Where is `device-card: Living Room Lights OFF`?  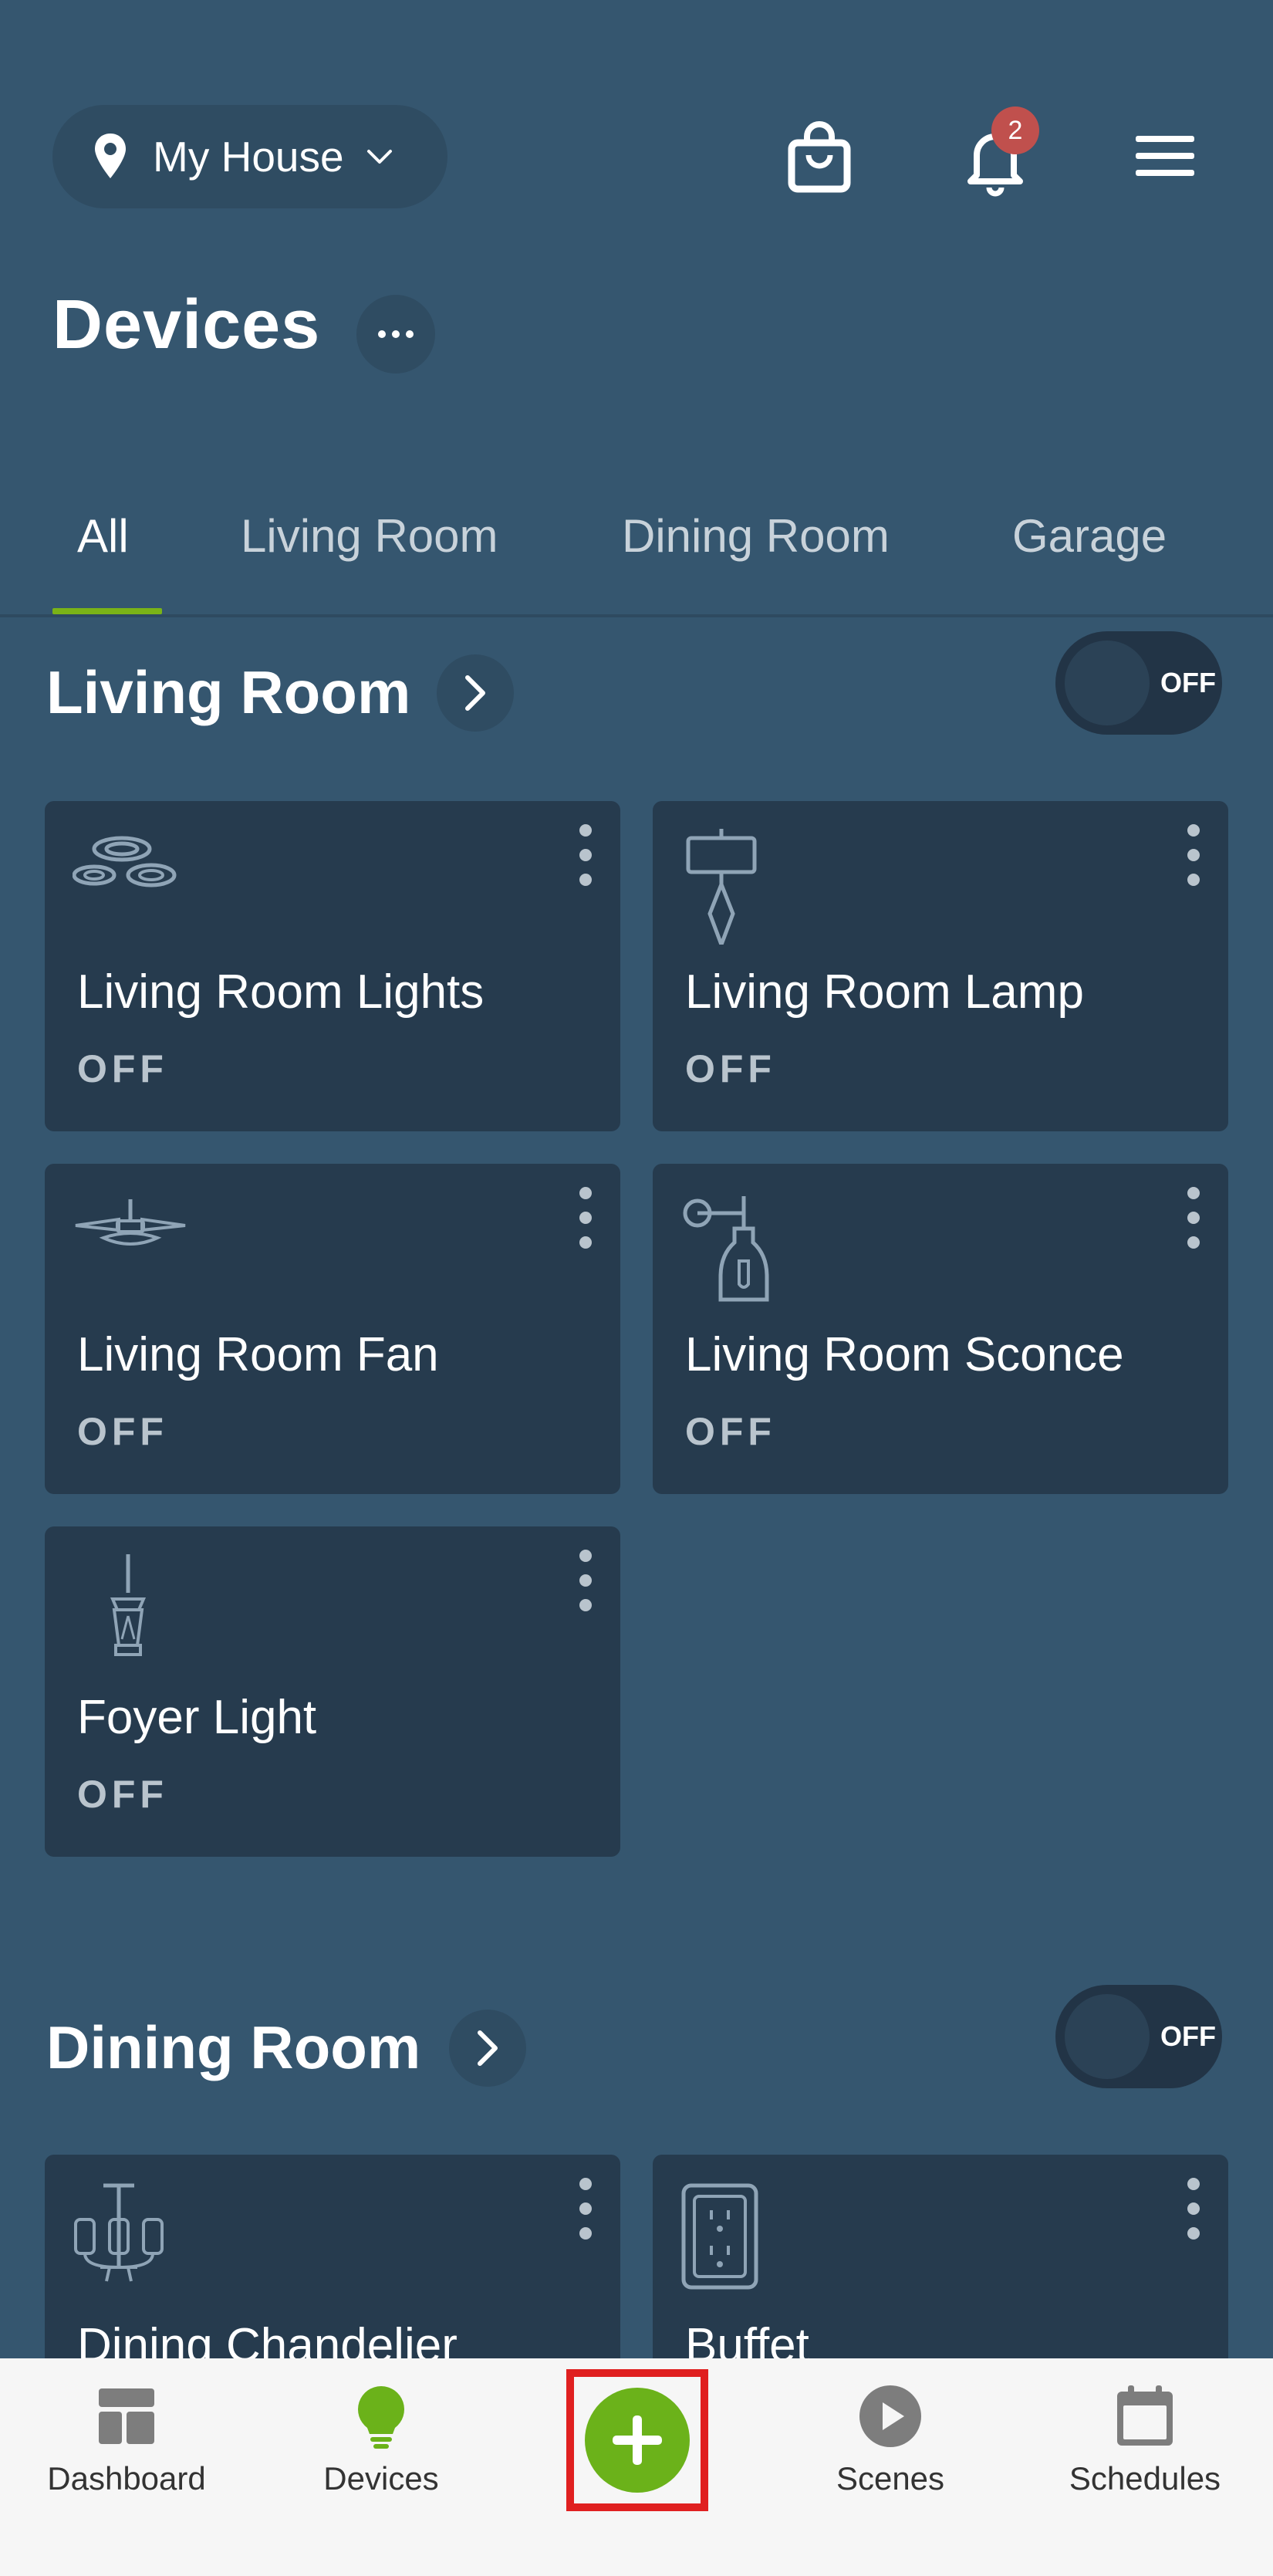 device-card: Living Room Lights OFF is located at coordinates (332, 966).